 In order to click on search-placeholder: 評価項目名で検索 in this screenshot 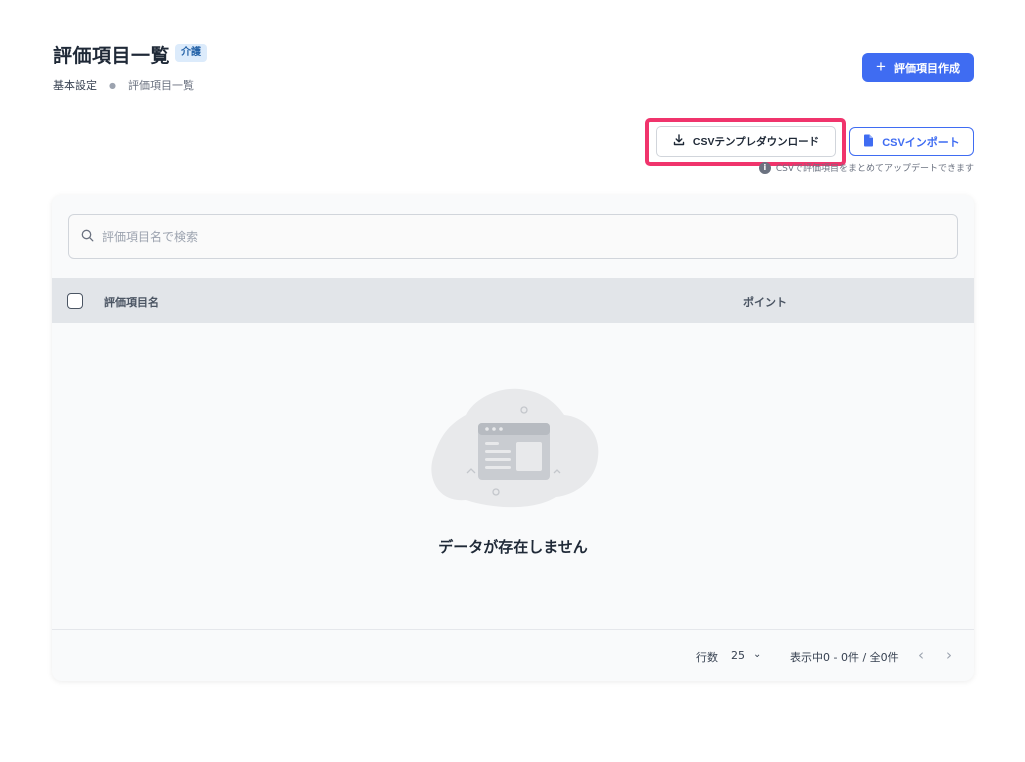, I will do `click(150, 237)`.